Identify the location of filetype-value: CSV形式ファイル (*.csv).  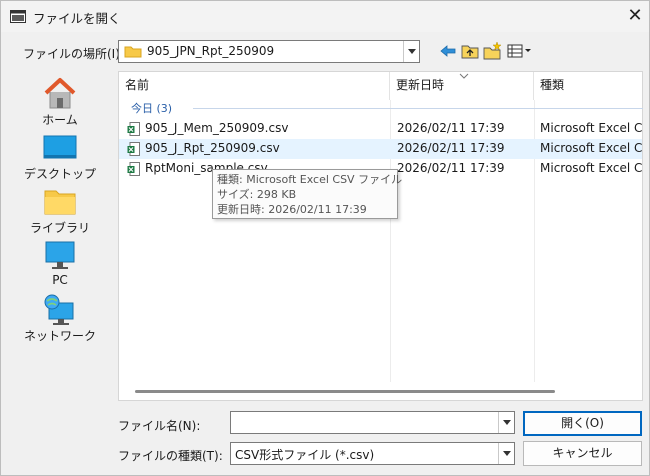
(305, 455).